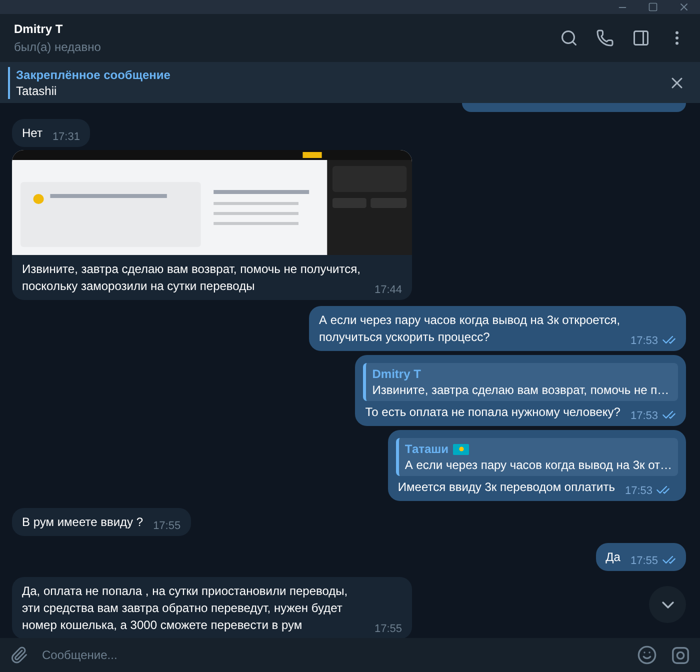  What do you see at coordinates (388, 290) in the screenshot?
I see `message-time: 17:44` at bounding box center [388, 290].